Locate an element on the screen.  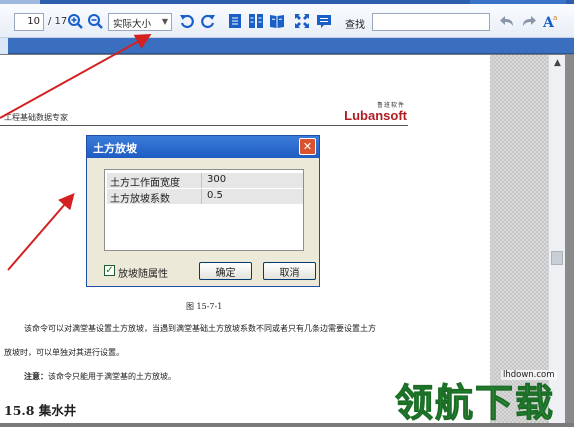
site-watermark: 领航下载 lhdown.com is located at coordinates (484, 397).